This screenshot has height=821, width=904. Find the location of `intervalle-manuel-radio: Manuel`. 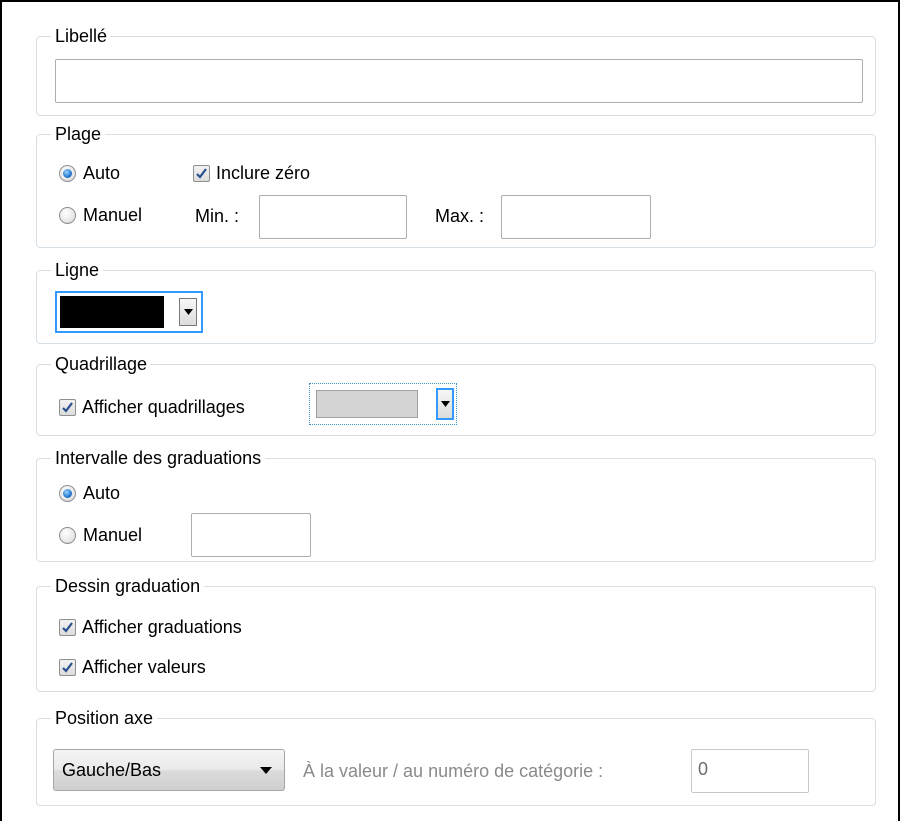

intervalle-manuel-radio: Manuel is located at coordinates (100, 535).